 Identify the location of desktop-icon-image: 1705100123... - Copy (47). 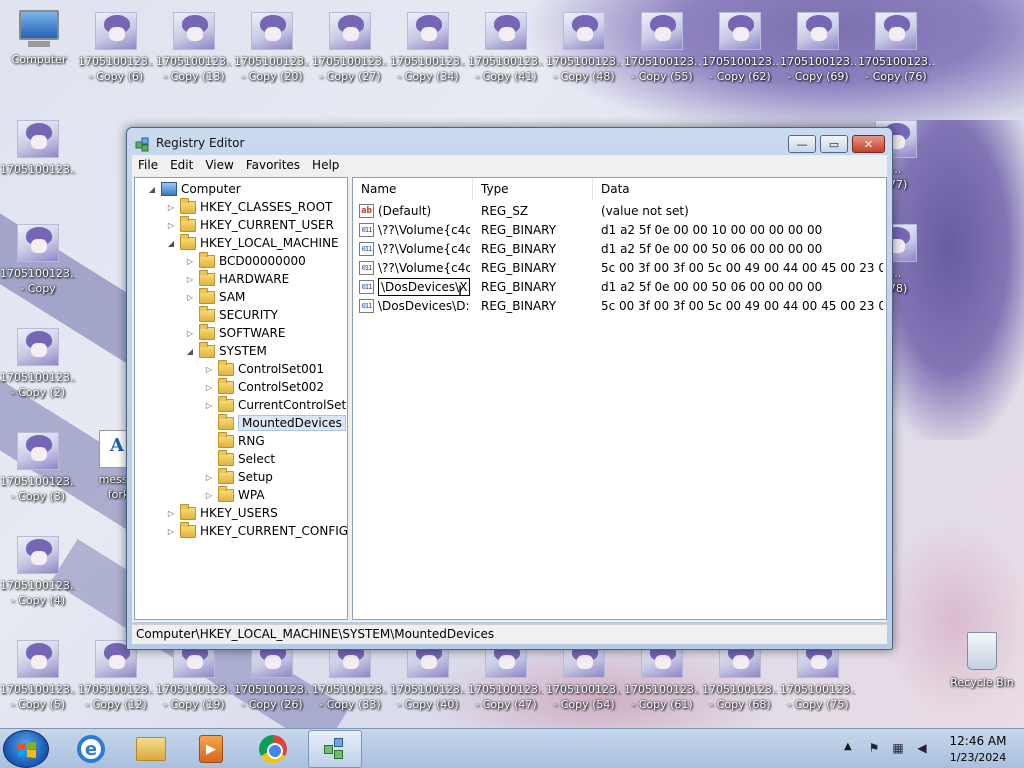
(506, 682).